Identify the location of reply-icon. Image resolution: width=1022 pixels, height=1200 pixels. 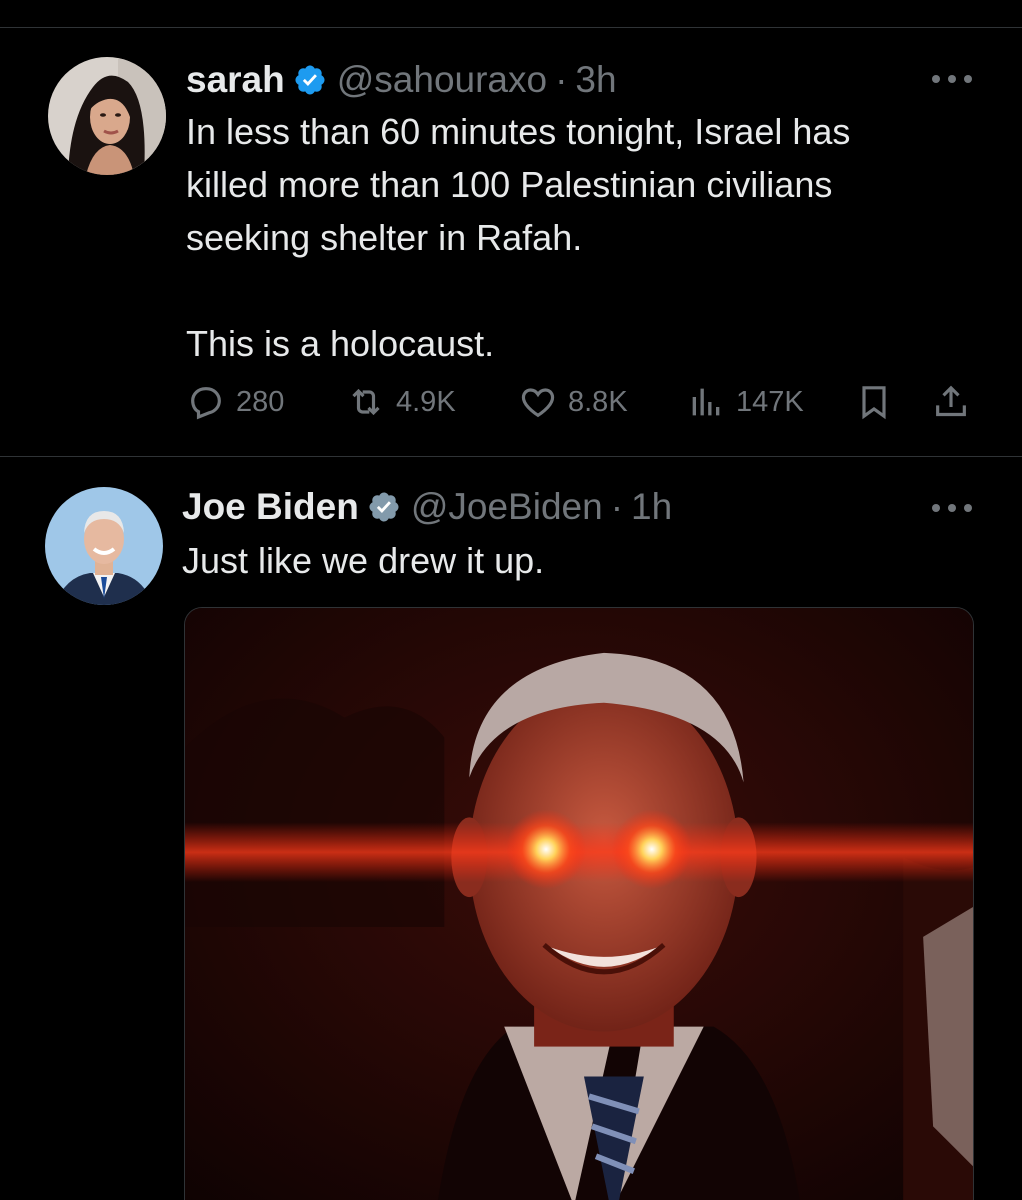
(206, 403).